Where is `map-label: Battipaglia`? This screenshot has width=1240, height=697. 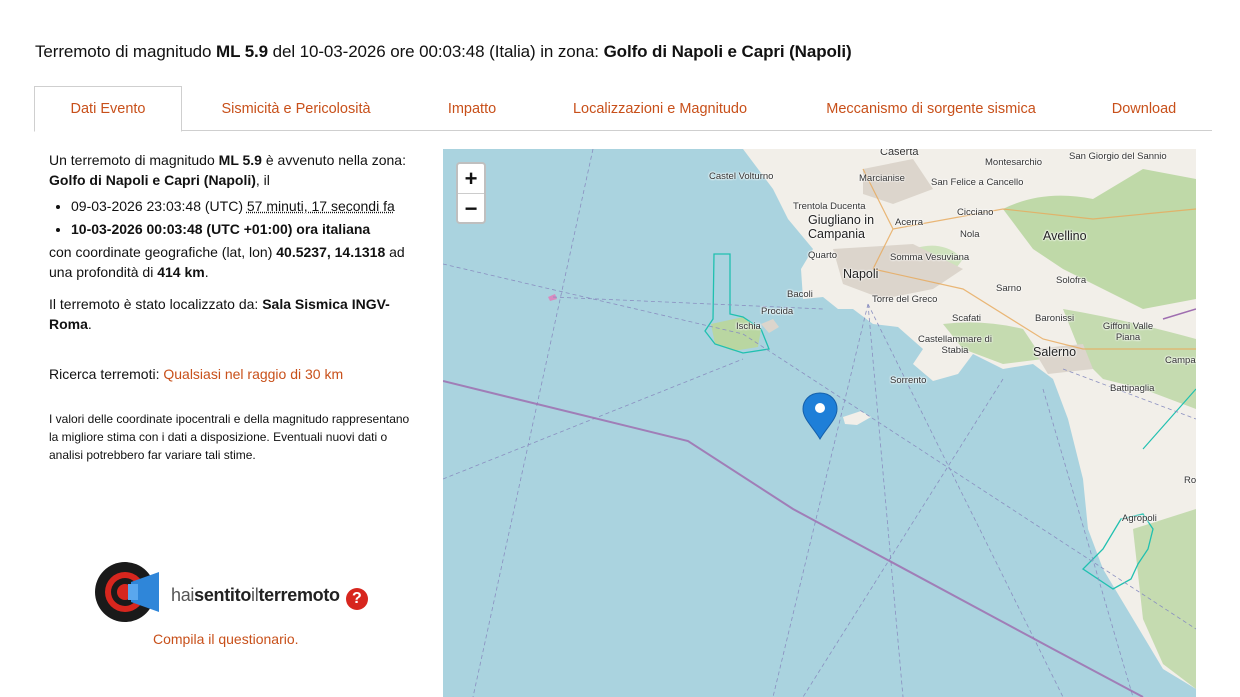
map-label: Battipaglia is located at coordinates (1132, 388).